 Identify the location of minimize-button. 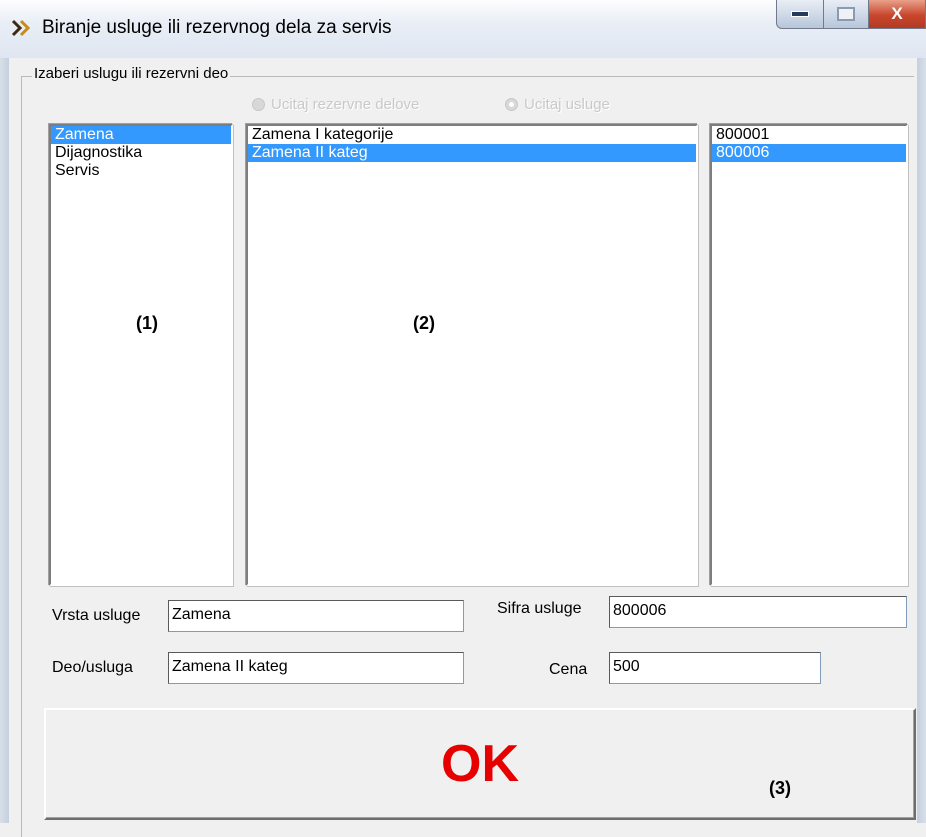
(800, 14).